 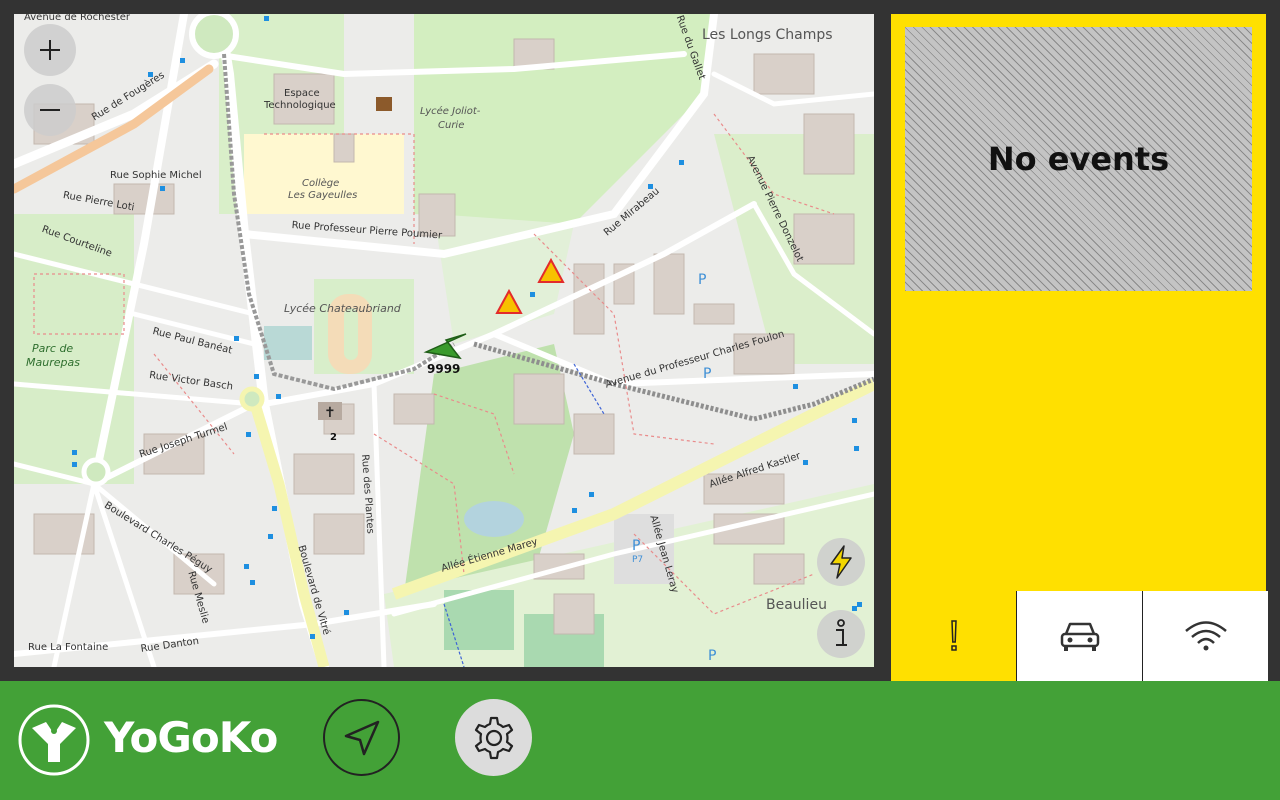 I want to click on gear-icon, so click(x=493, y=737).